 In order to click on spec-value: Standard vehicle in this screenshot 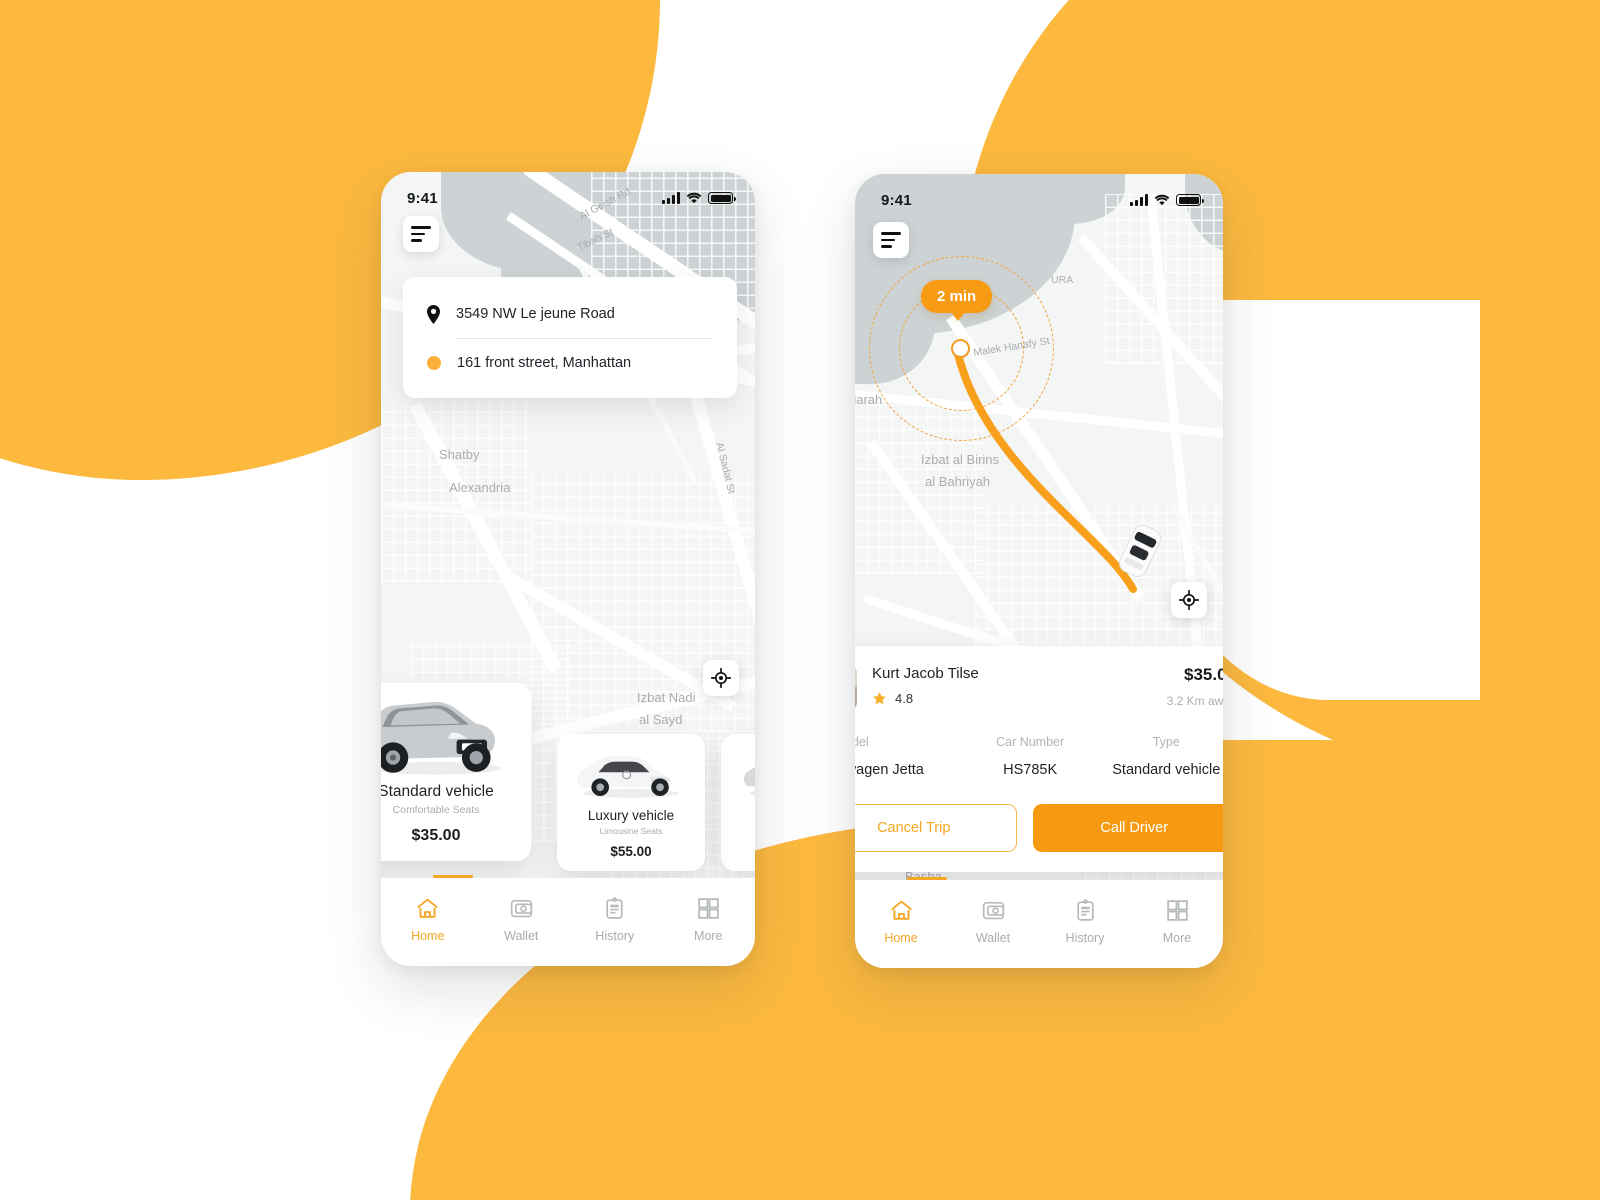, I will do `click(1166, 770)`.